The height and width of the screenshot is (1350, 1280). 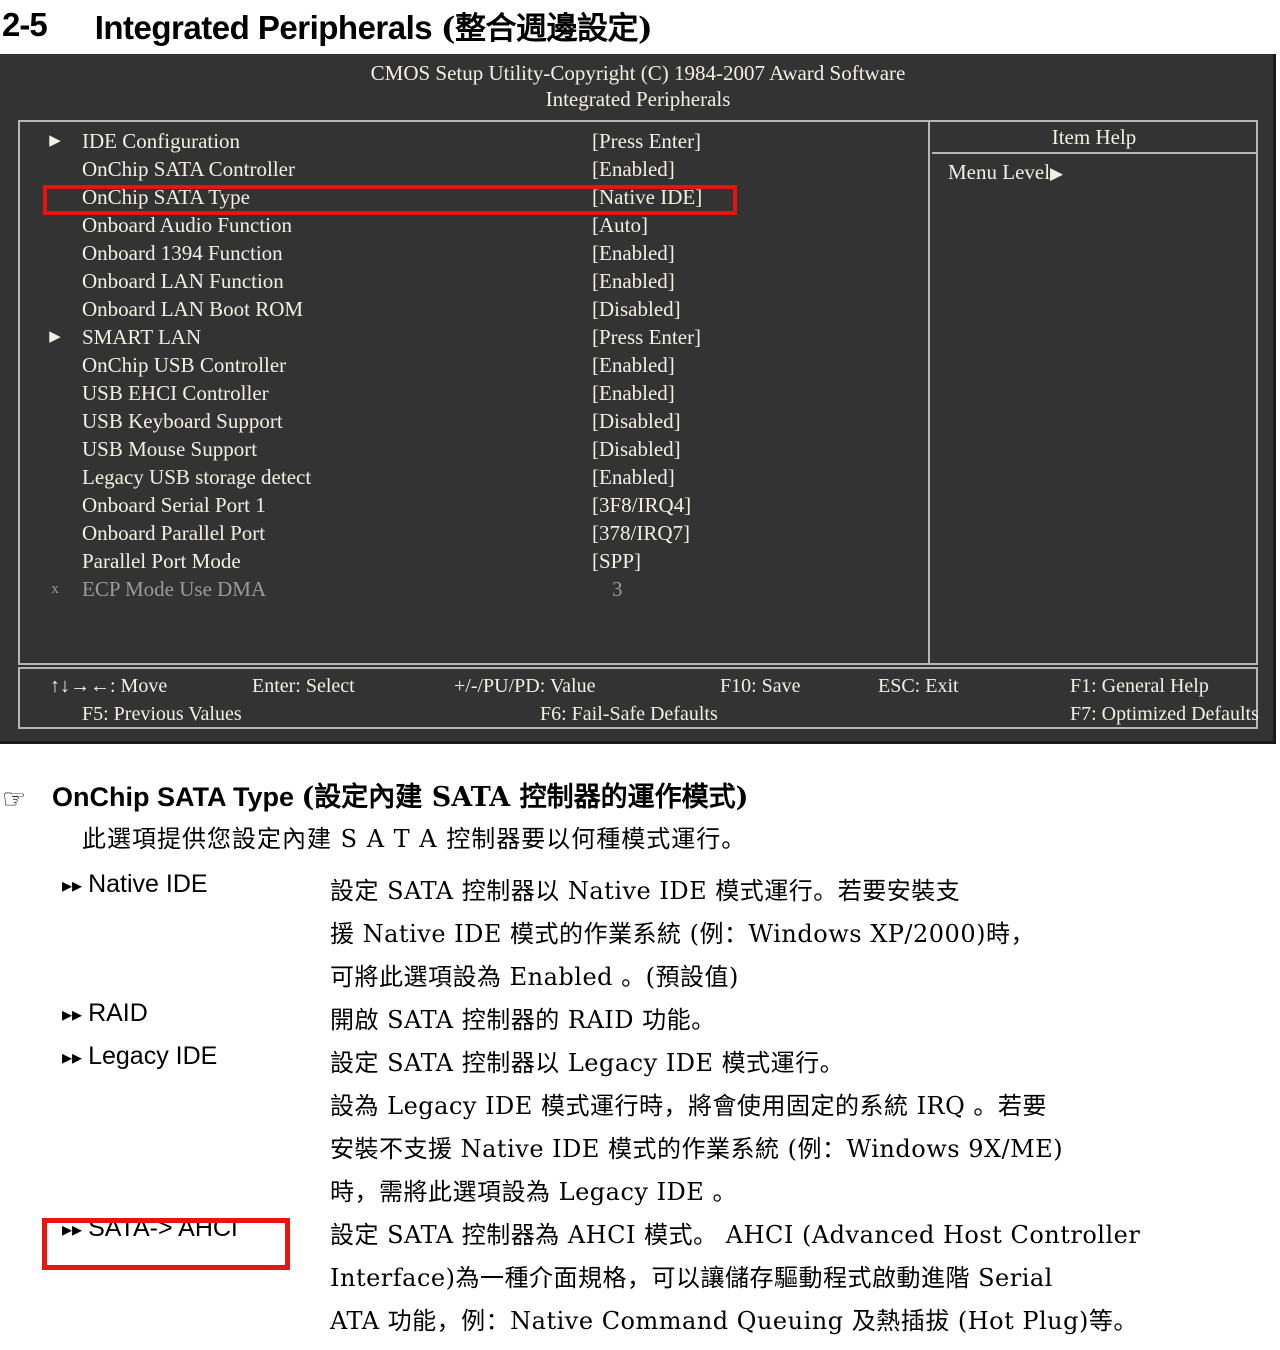 I want to click on key-legend-entry: ESC: Exit, so click(x=918, y=686).